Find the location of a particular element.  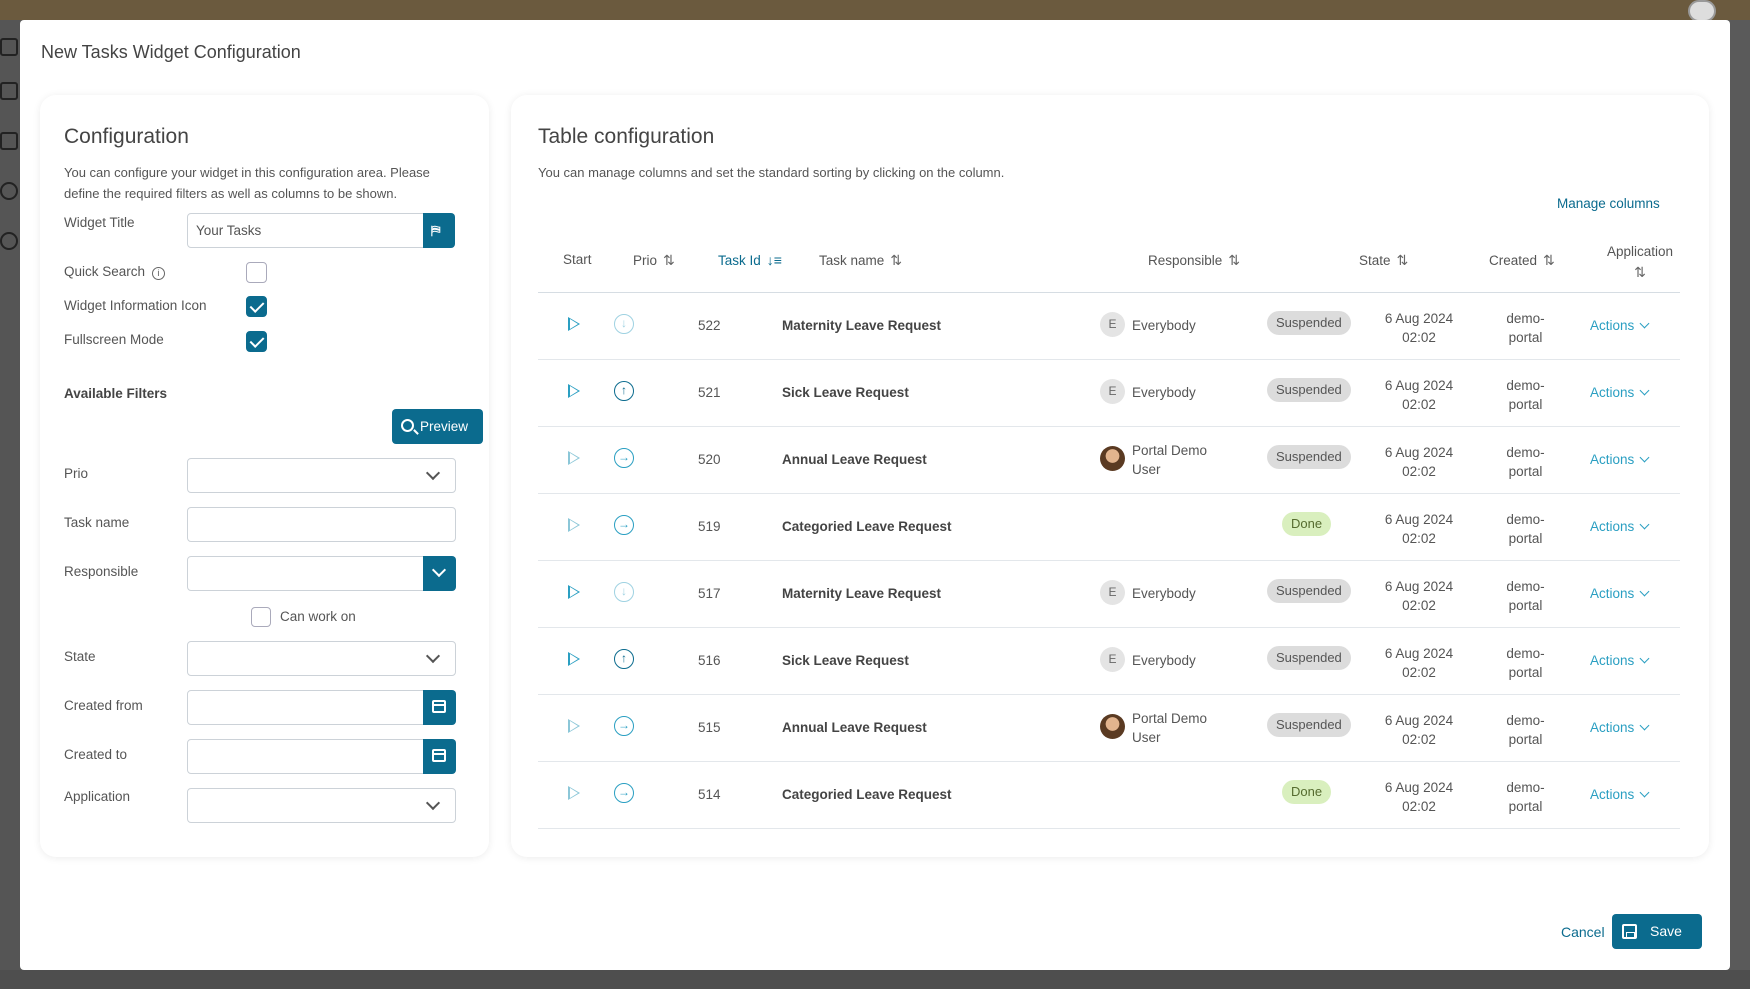

task-id: 515 is located at coordinates (709, 727).